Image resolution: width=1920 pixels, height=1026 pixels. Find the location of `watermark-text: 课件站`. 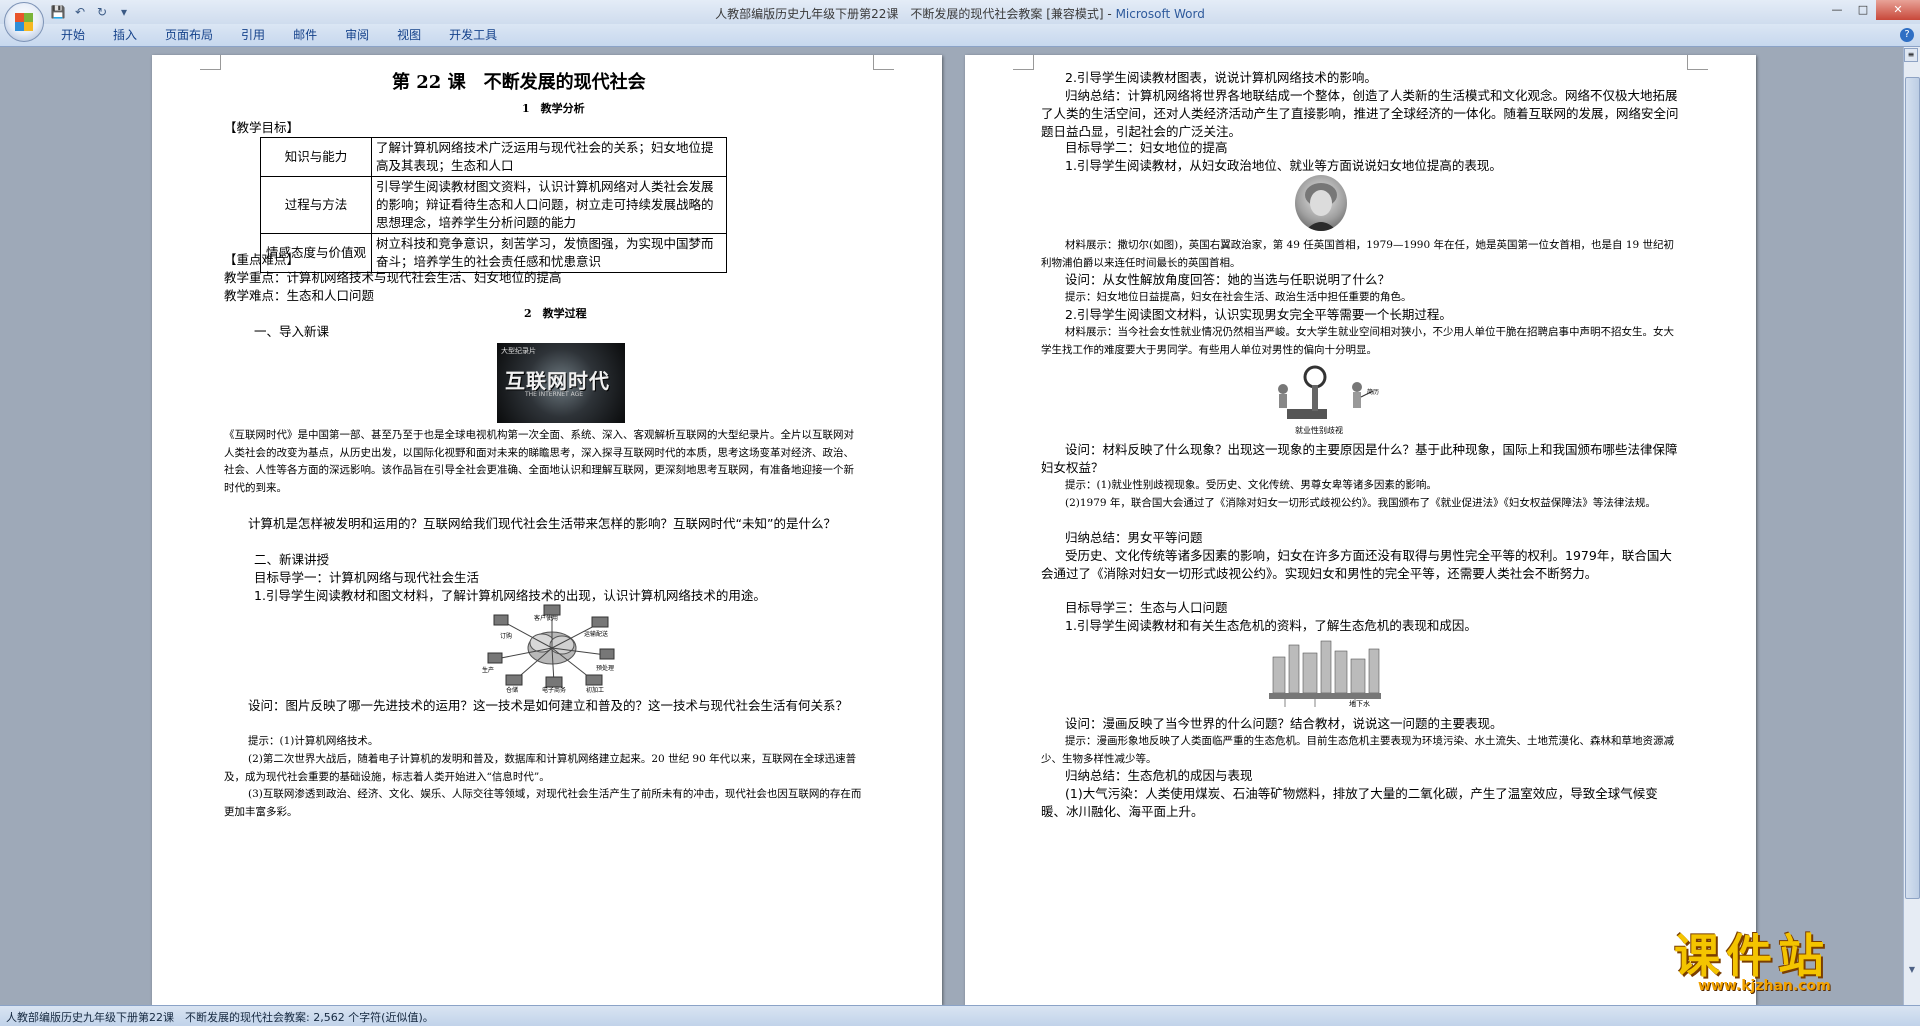

watermark-text: 课件站 is located at coordinates (1752, 956).